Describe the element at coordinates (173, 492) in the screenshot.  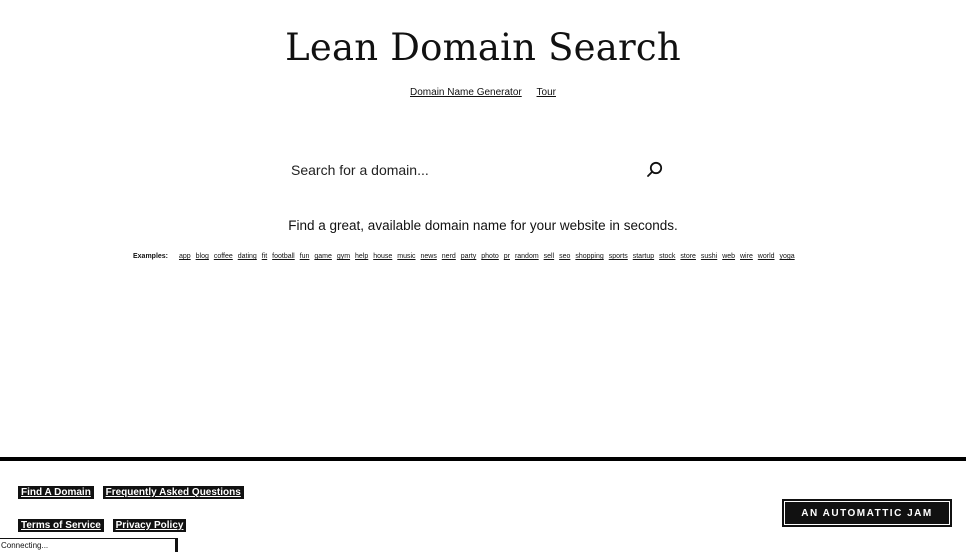
I see `footer-link-faq: Frequently Asked Questions` at that location.